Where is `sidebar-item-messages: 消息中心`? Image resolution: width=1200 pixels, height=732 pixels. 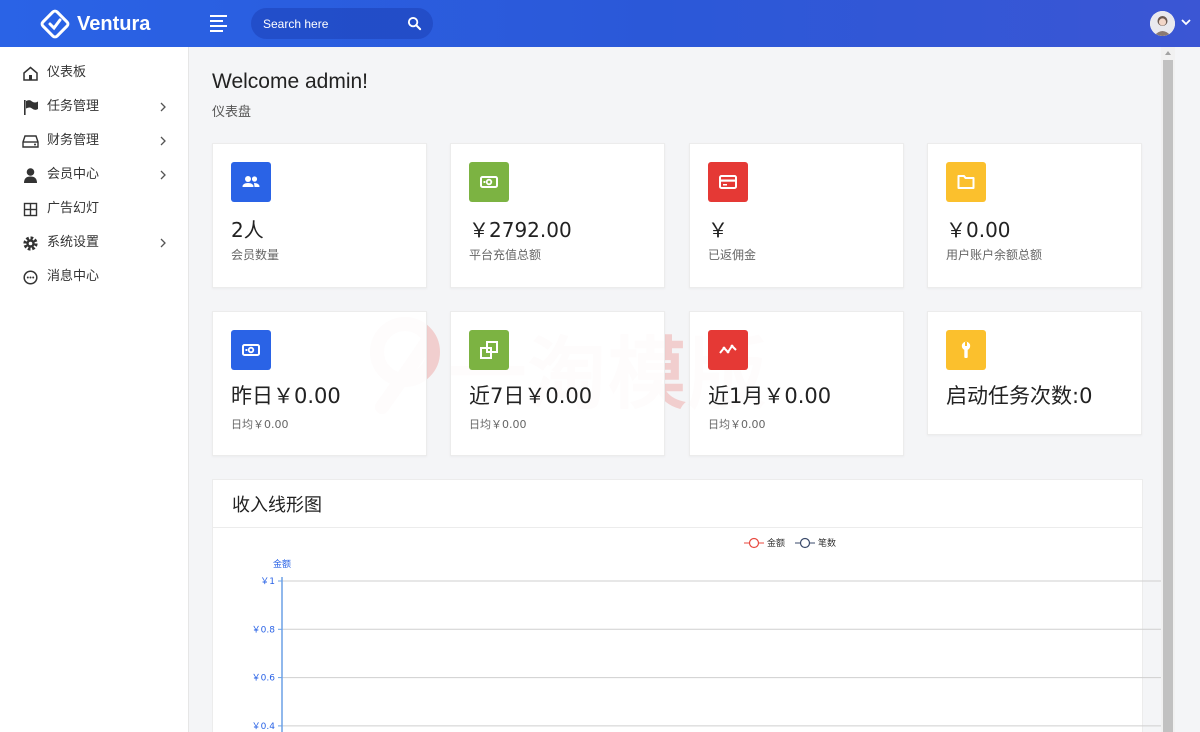
sidebar-item-messages: 消息中心 is located at coordinates (94, 277).